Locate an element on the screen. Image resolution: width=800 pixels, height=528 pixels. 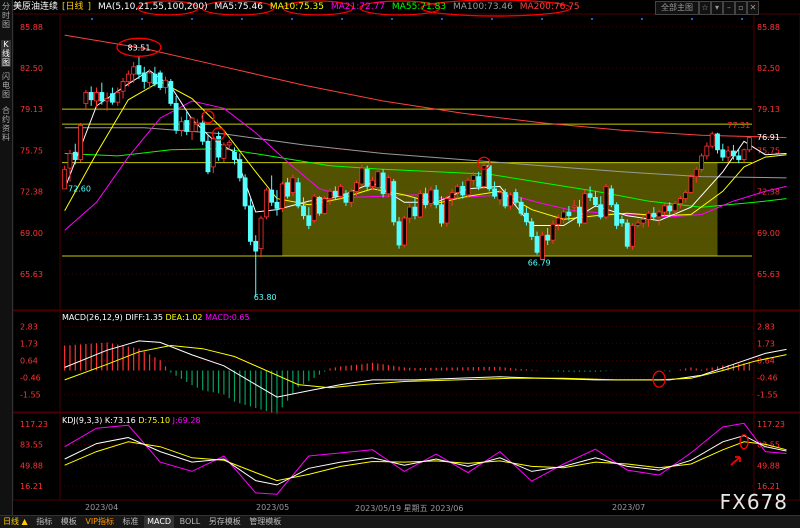
x-label: 2023/05/19 星期五 2023/06 is located at coordinates (409, 508).